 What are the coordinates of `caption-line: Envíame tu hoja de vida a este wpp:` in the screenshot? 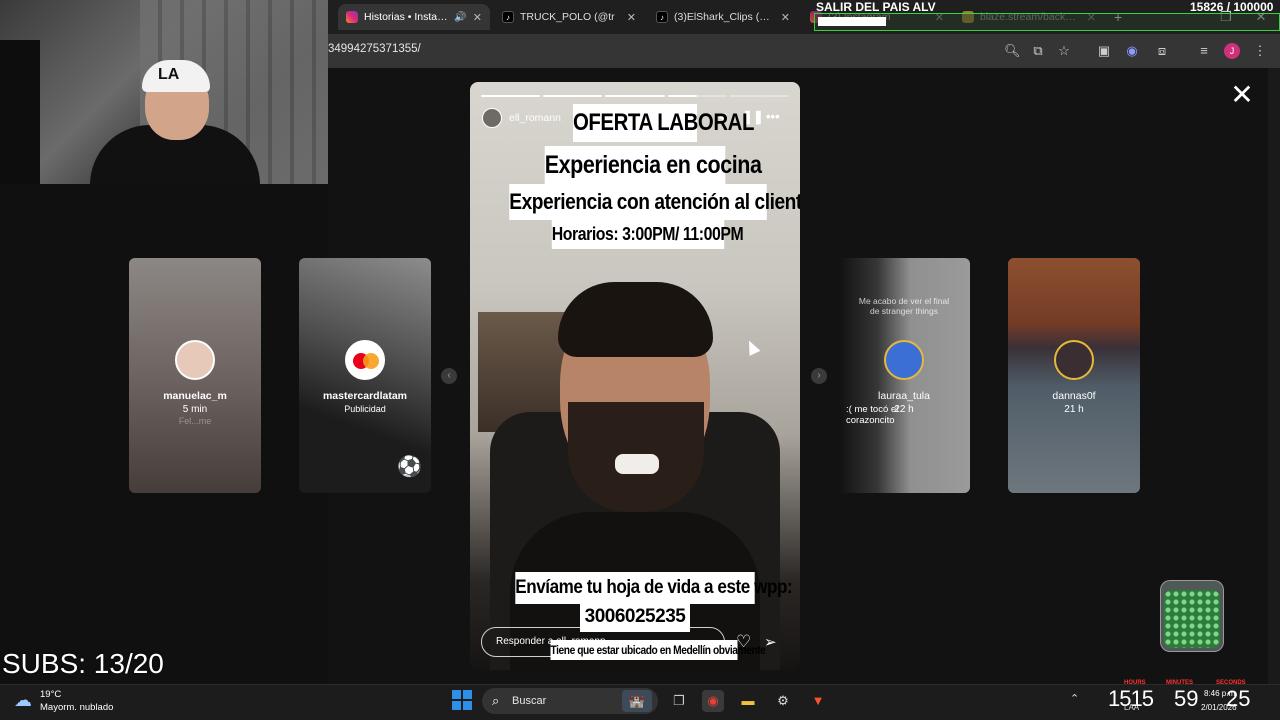 It's located at (654, 588).